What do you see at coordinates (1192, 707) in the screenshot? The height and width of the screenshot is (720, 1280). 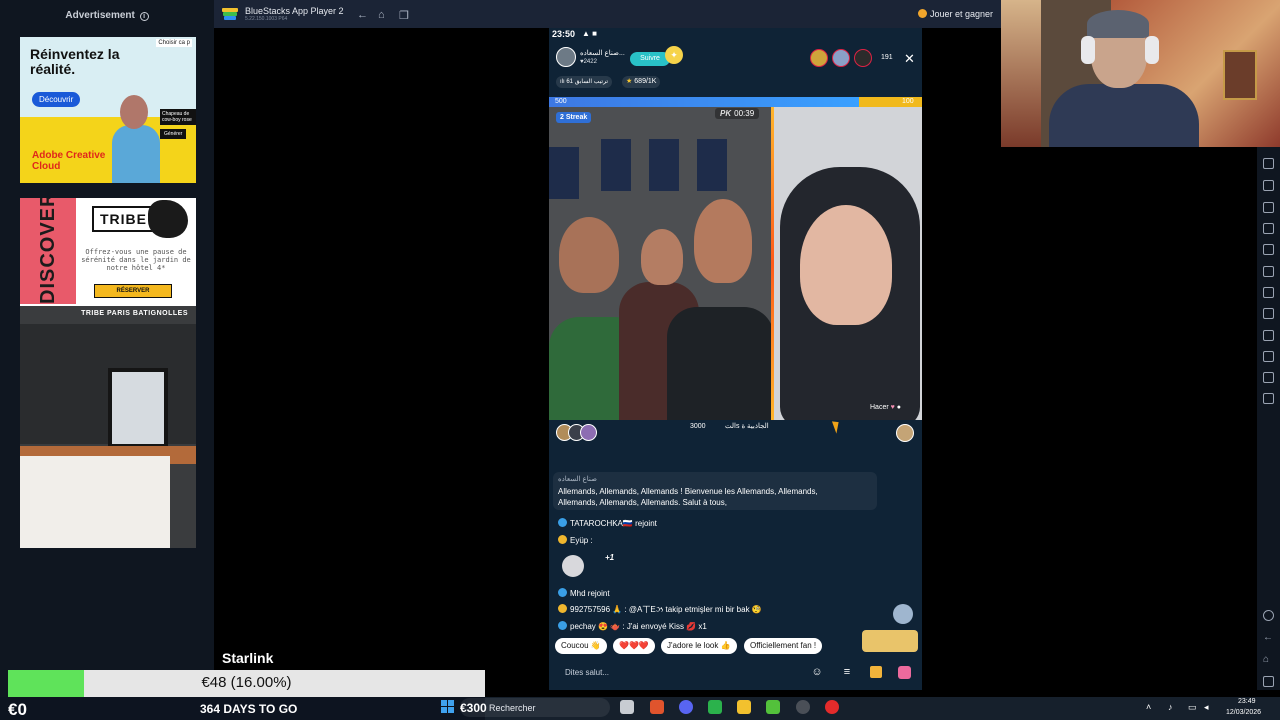 I see `network-icon: ▭` at bounding box center [1192, 707].